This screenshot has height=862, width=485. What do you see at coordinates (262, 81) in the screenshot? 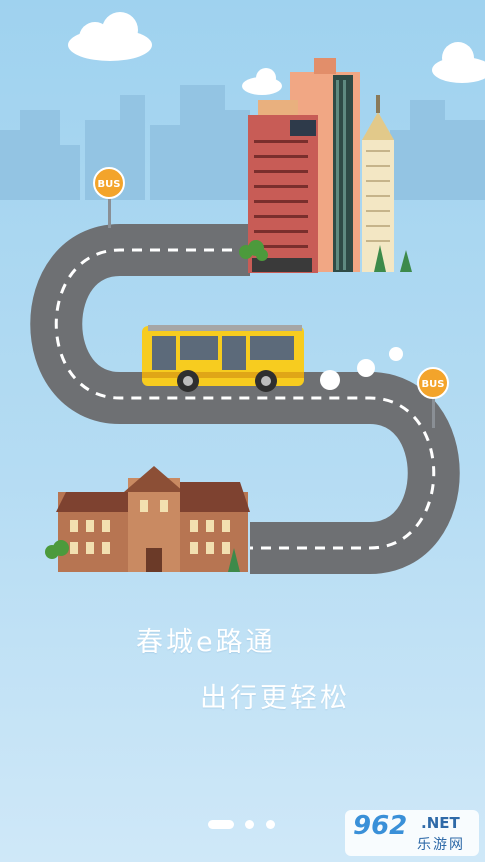
I see `cloud-small` at bounding box center [262, 81].